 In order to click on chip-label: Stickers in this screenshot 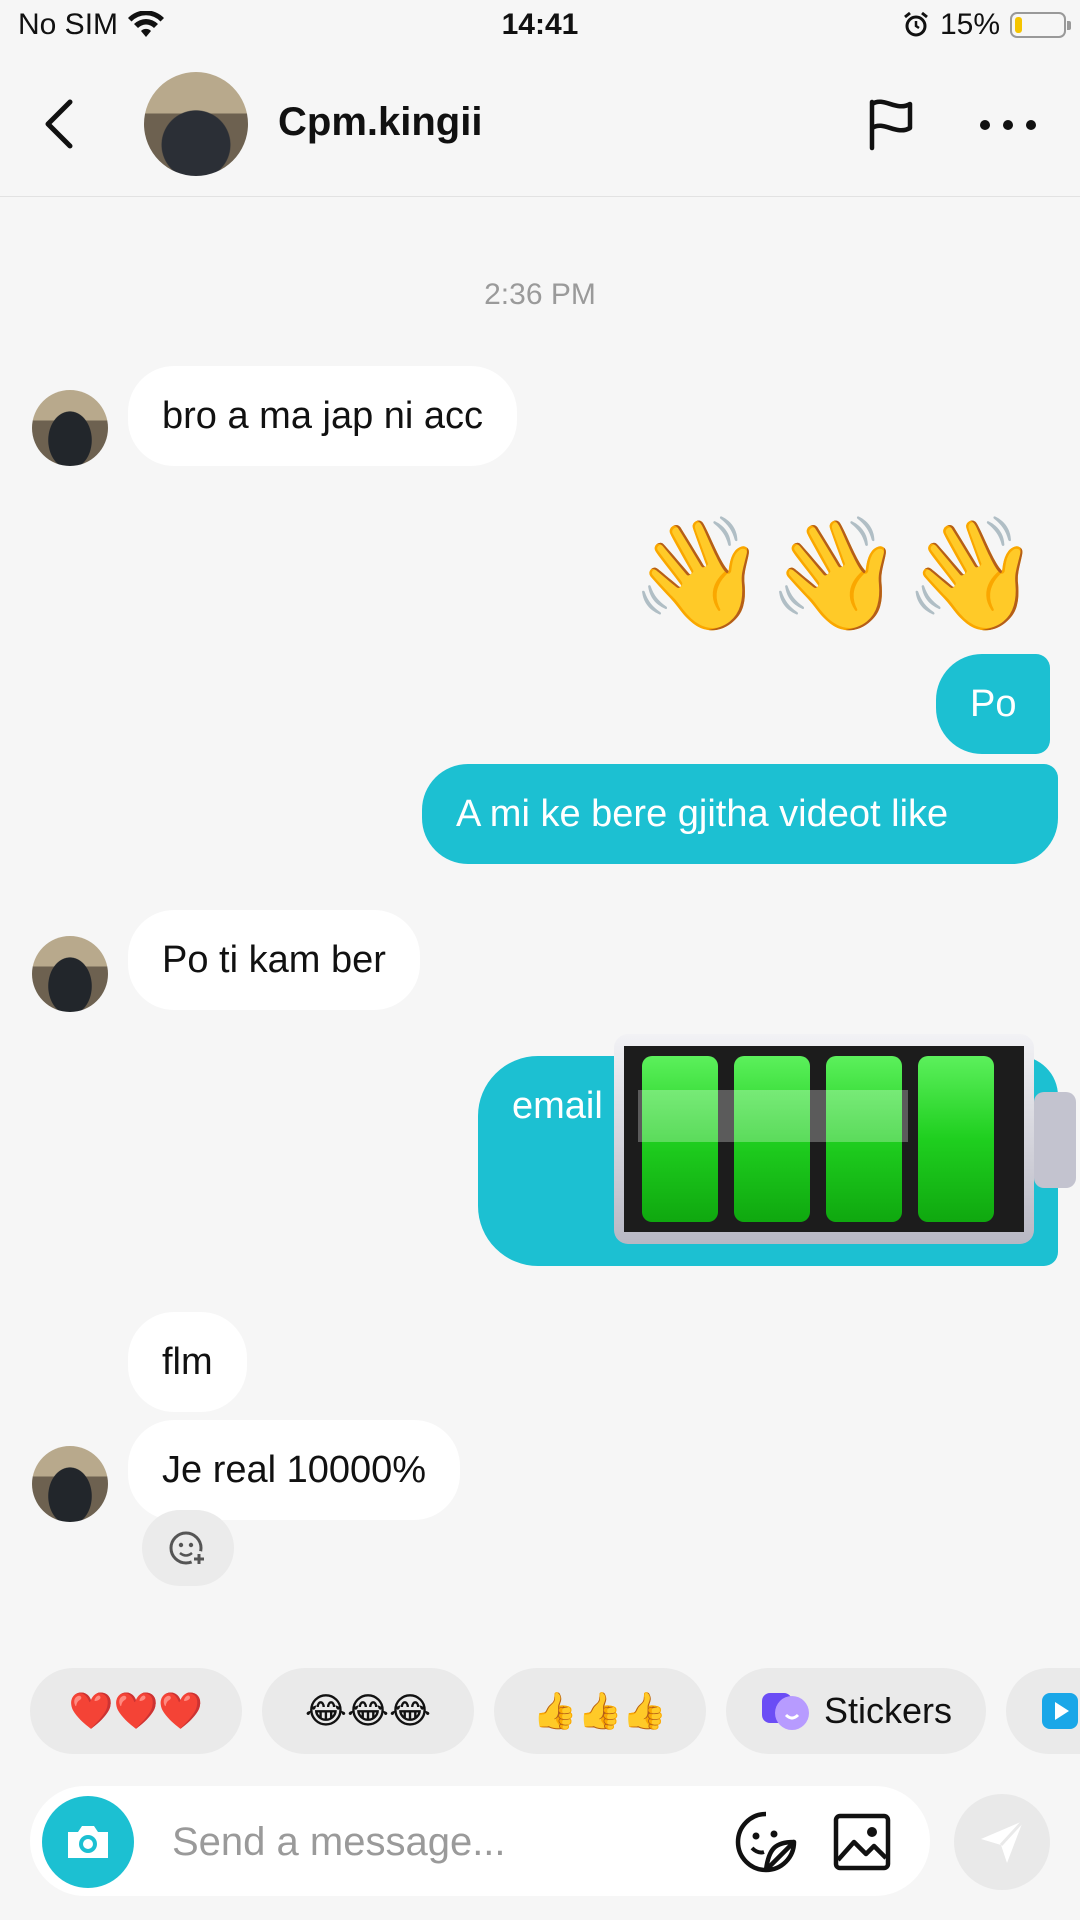, I will do `click(888, 1710)`.